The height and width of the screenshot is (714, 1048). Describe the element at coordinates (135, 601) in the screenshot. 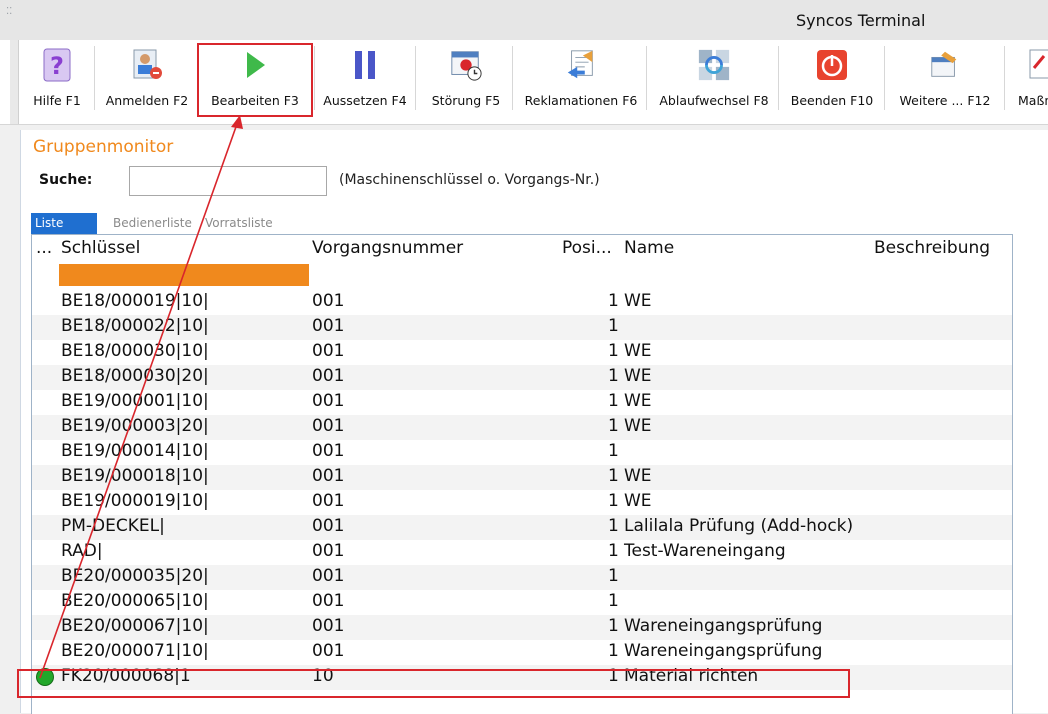

I see `cell-key: BE20/000065|10|` at that location.